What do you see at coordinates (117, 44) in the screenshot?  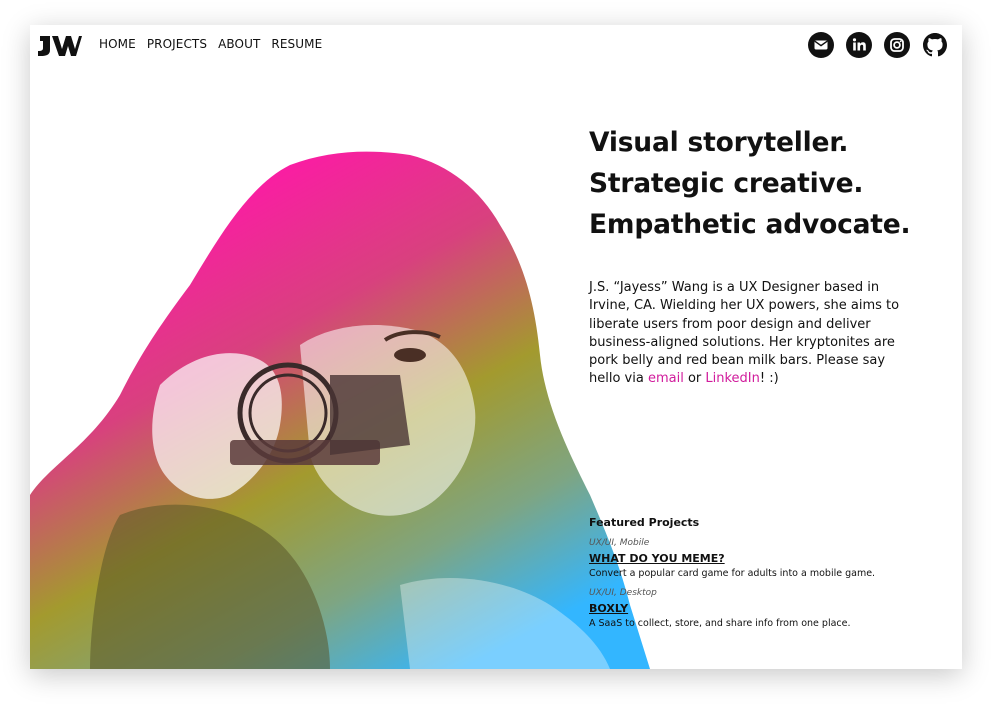 I see `nav-home-link: HOME` at bounding box center [117, 44].